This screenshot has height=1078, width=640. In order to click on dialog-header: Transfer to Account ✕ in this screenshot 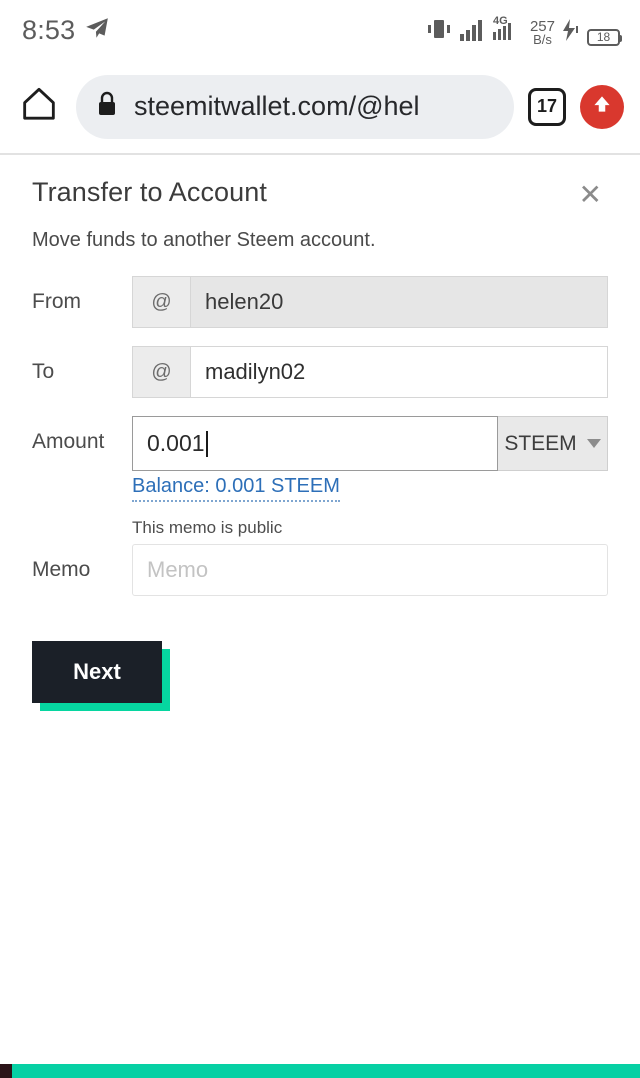, I will do `click(320, 184)`.